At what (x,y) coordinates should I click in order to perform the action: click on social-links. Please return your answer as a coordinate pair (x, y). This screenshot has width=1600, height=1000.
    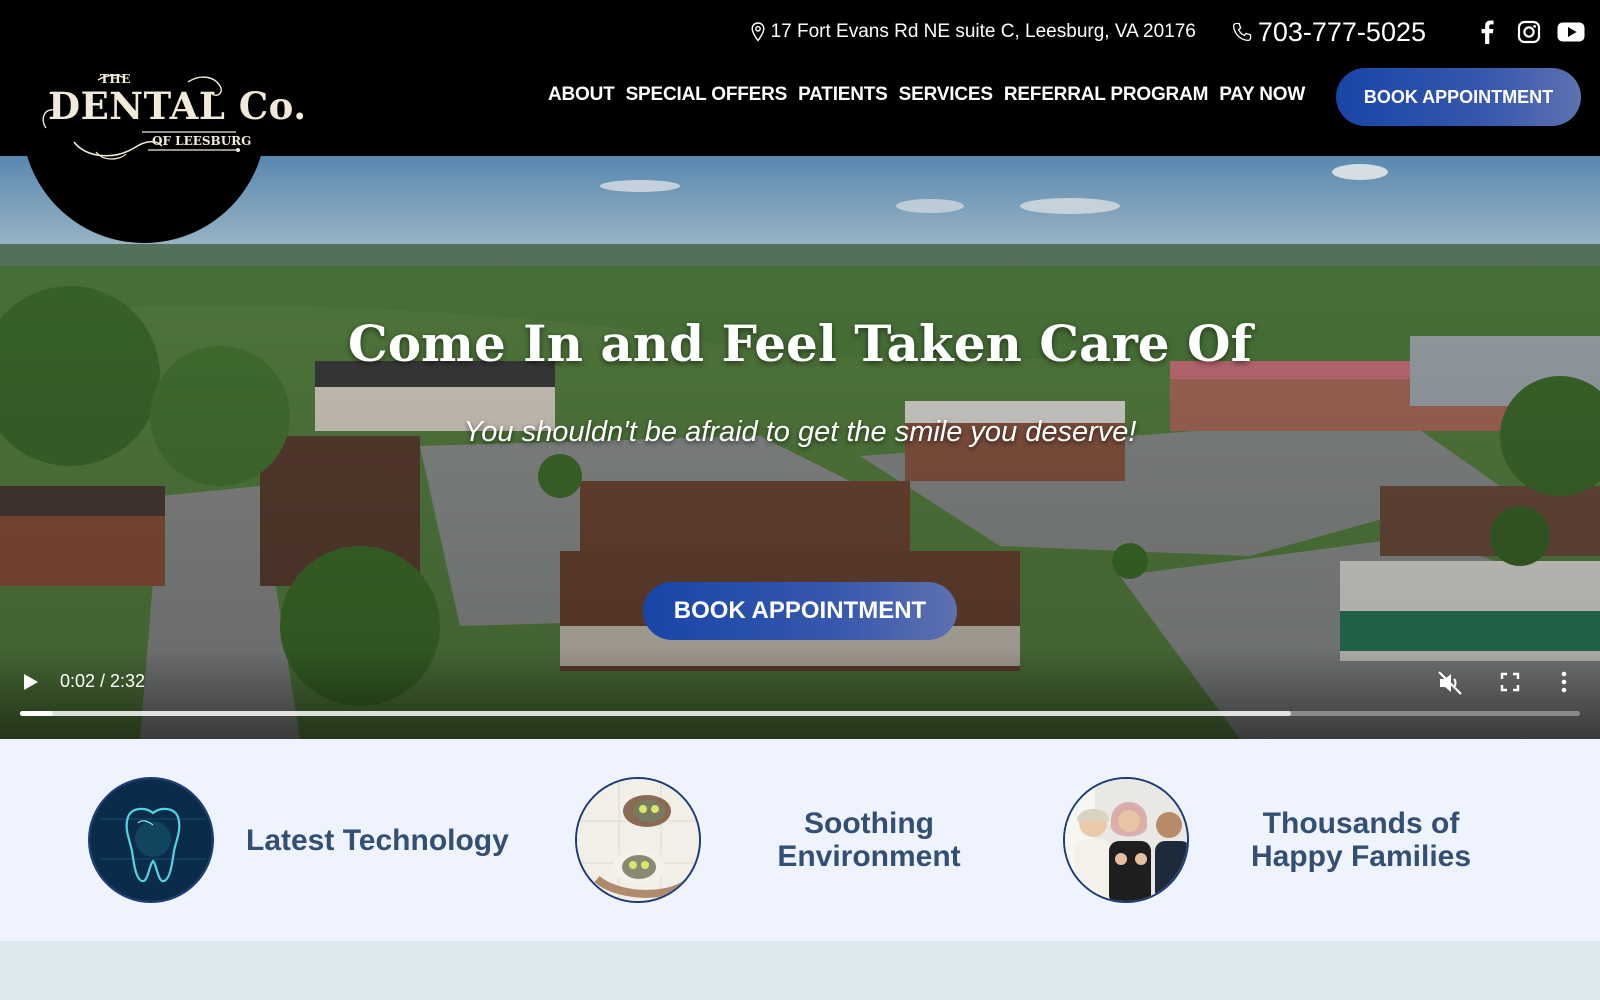
    Looking at the image, I should click on (1523, 32).